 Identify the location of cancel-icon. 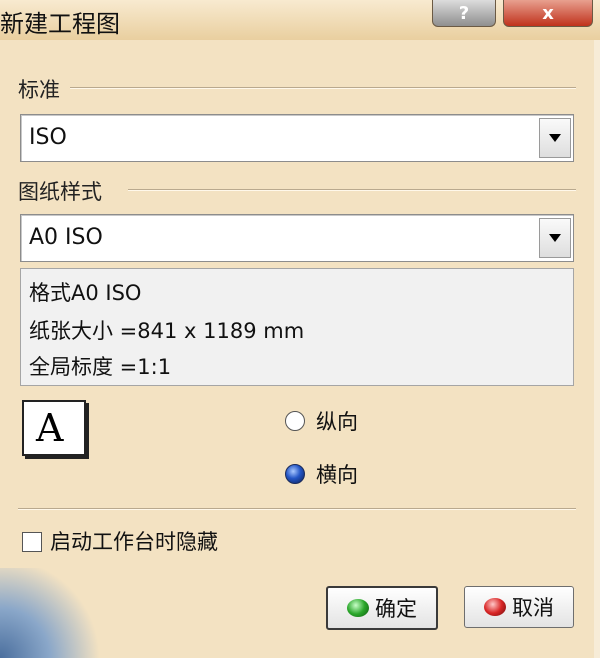
(495, 607).